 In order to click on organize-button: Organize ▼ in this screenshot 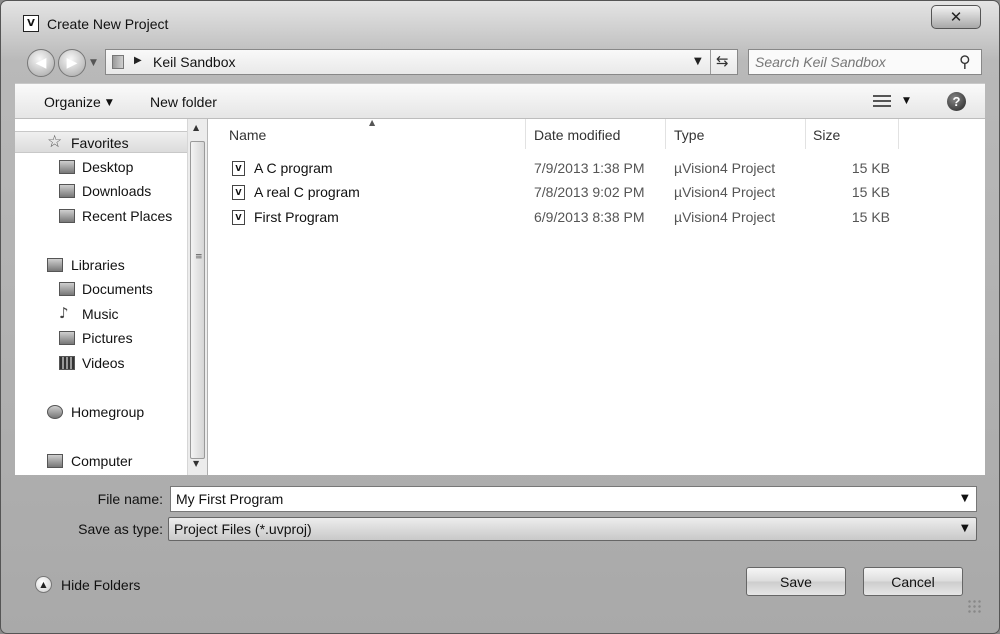, I will do `click(78, 102)`.